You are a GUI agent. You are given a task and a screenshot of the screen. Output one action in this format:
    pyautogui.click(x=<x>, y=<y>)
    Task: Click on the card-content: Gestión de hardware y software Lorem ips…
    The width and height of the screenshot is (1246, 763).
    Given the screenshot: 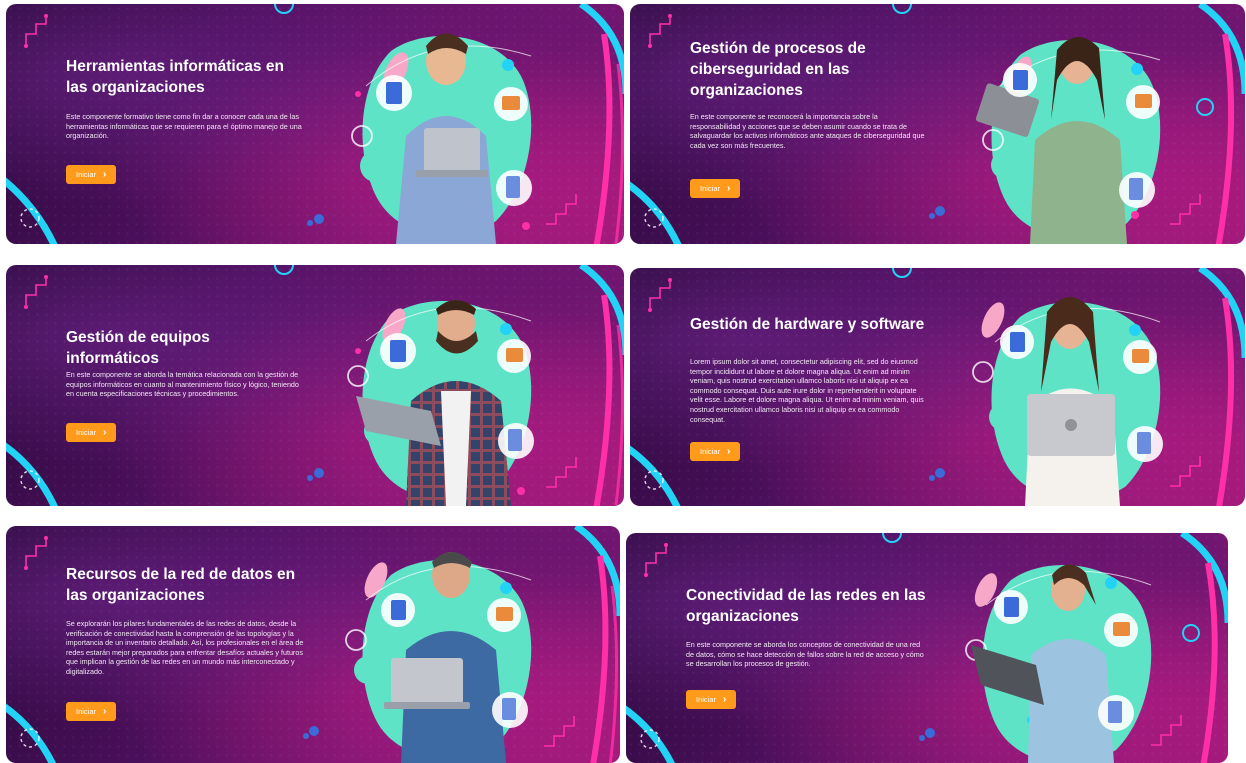 What is the action you would take?
    pyautogui.click(x=815, y=387)
    